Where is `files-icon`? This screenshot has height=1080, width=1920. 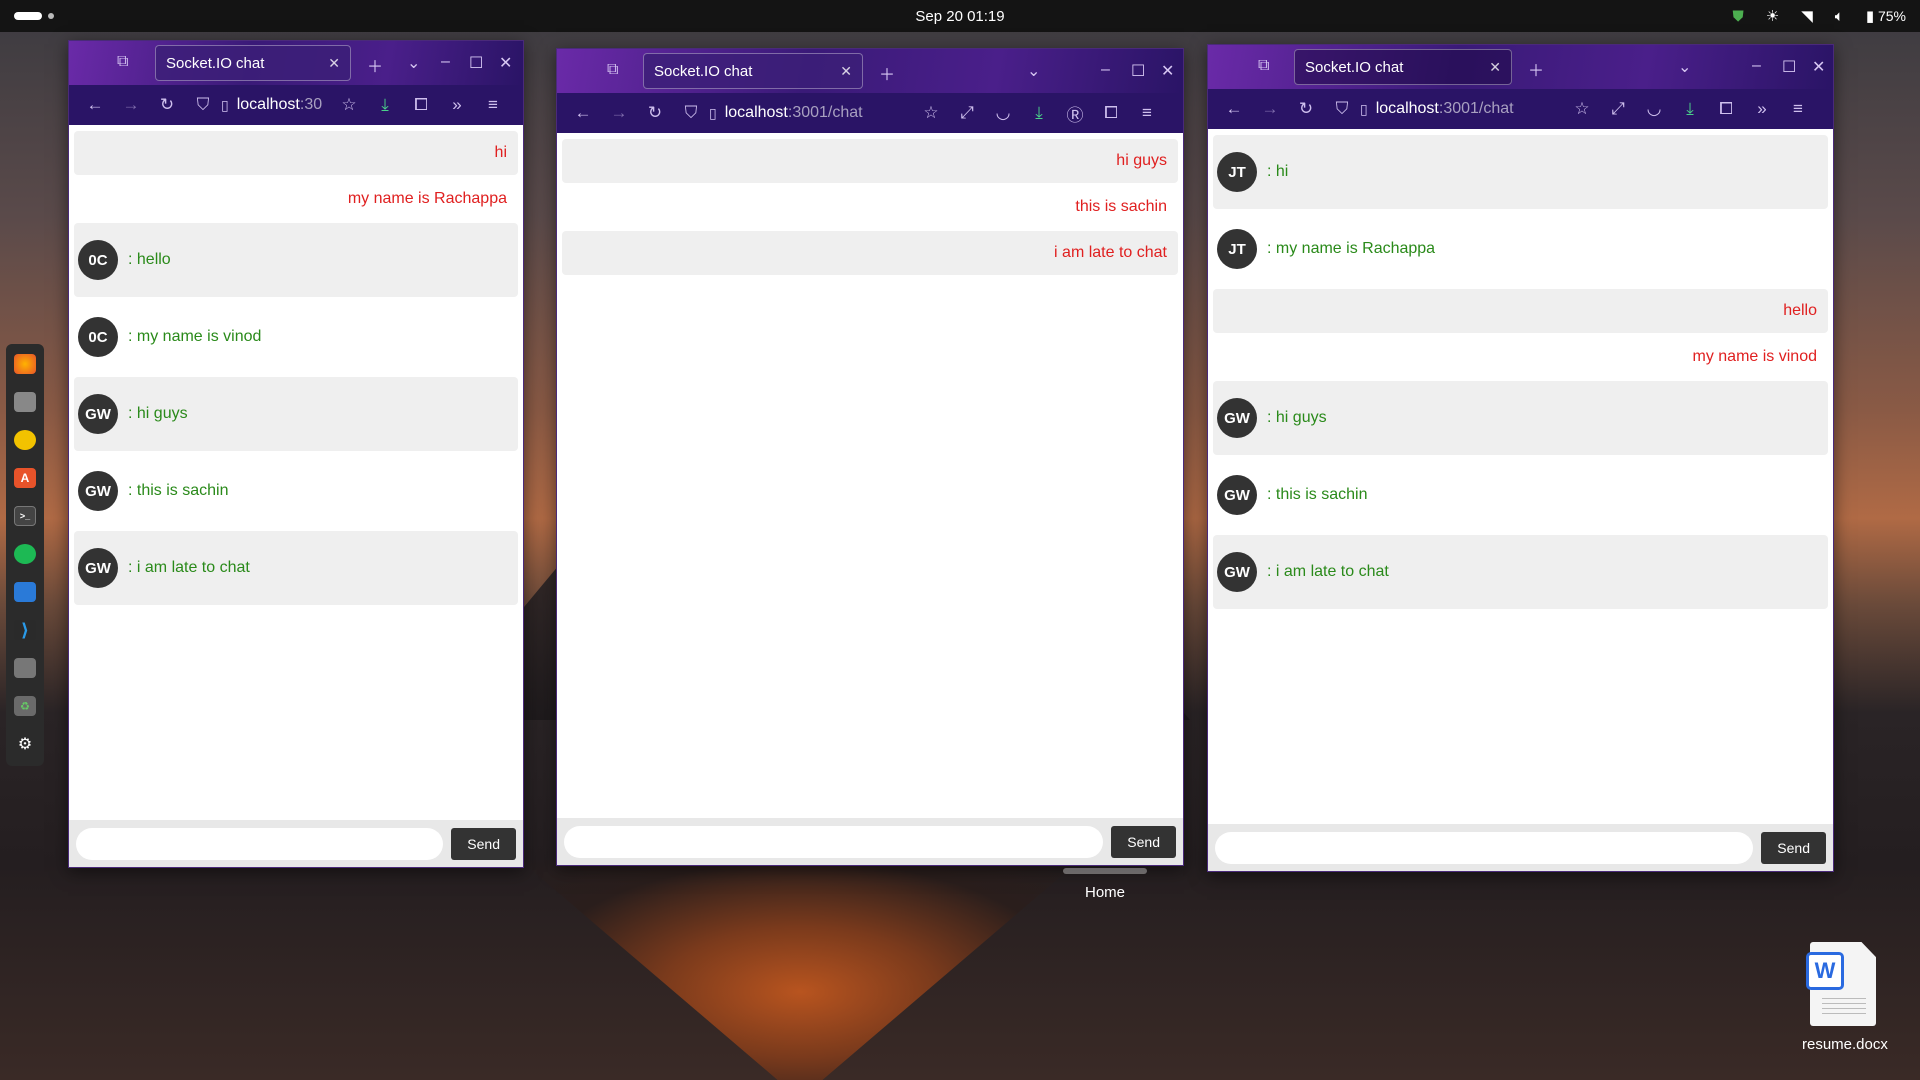 files-icon is located at coordinates (25, 402).